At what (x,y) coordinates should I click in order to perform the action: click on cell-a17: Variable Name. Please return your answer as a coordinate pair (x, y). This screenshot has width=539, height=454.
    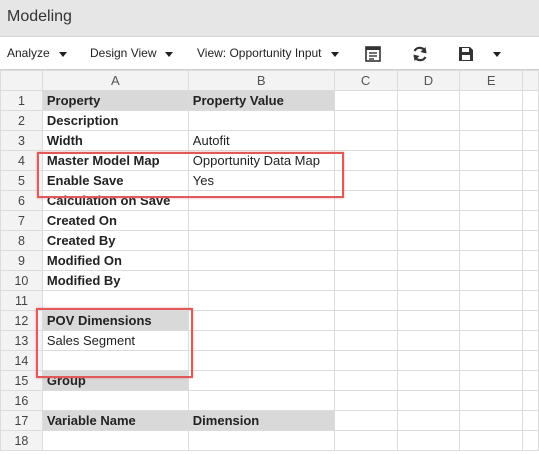
    Looking at the image, I should click on (115, 420).